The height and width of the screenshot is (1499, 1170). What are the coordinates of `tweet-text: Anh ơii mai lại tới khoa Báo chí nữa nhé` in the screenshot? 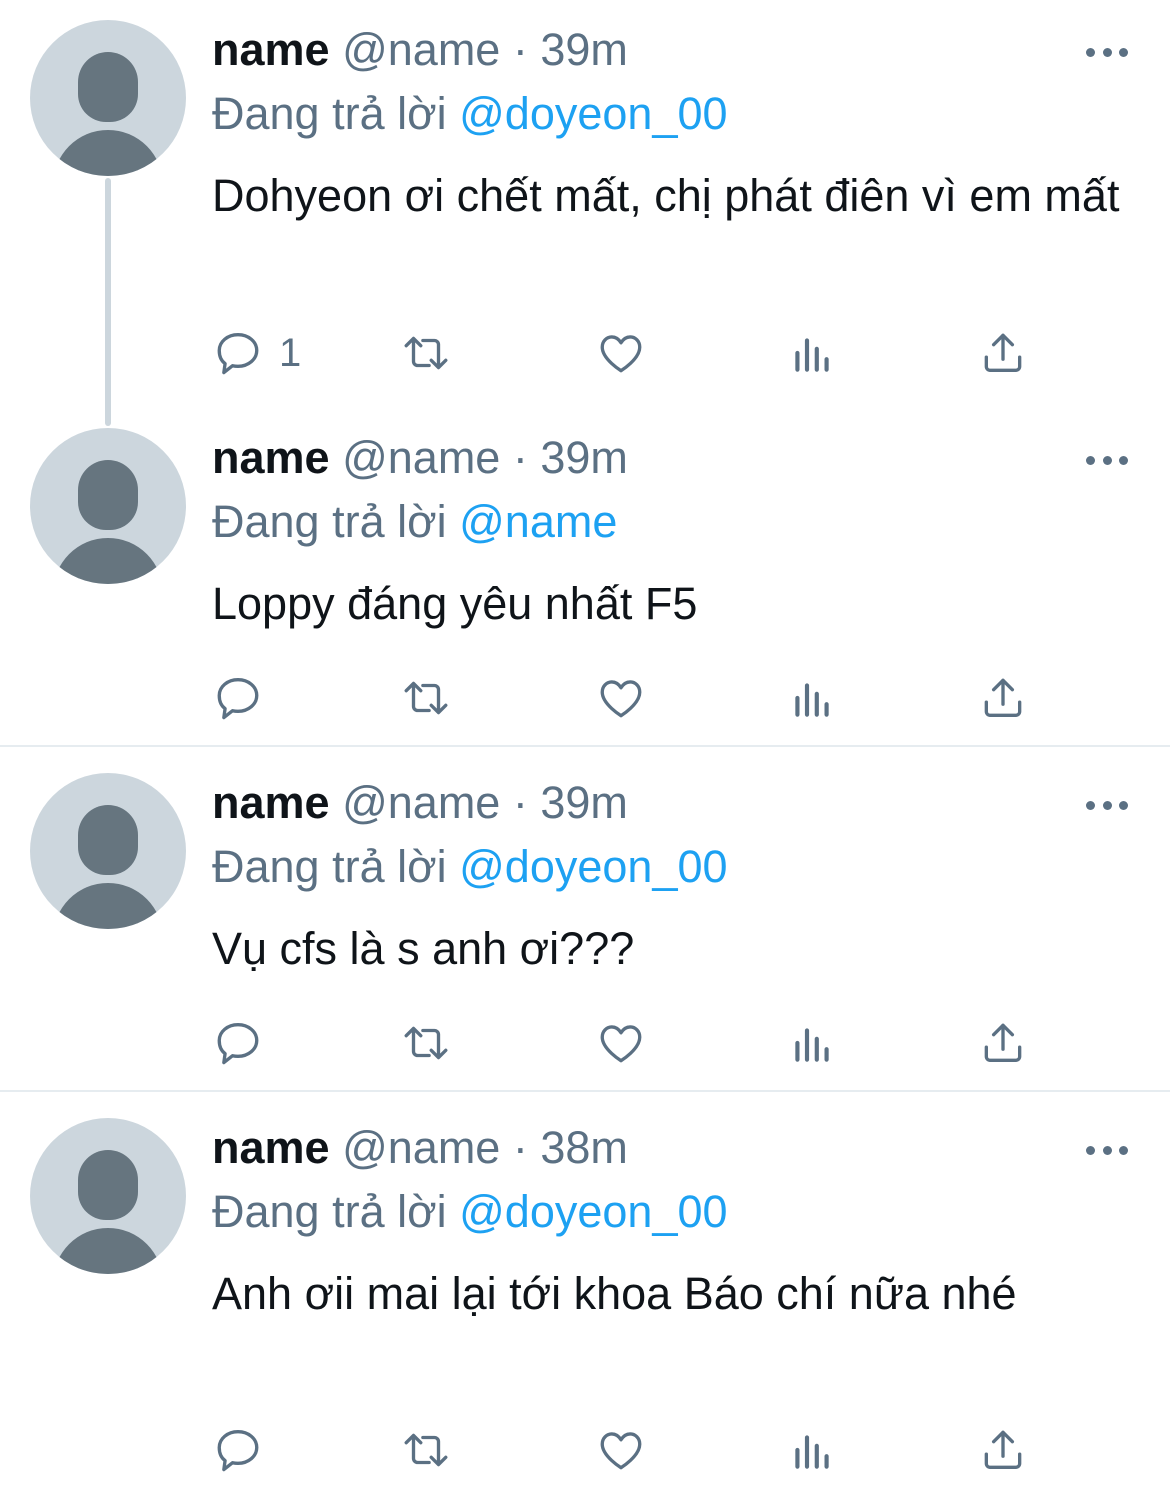 It's located at (614, 1293).